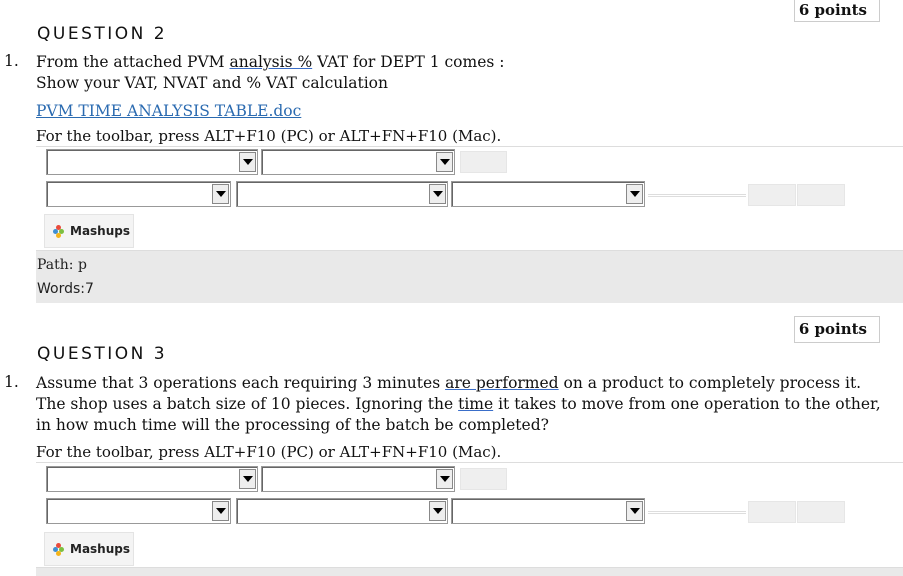  What do you see at coordinates (502, 383) in the screenshot?
I see `spellcheck-word: are performed` at bounding box center [502, 383].